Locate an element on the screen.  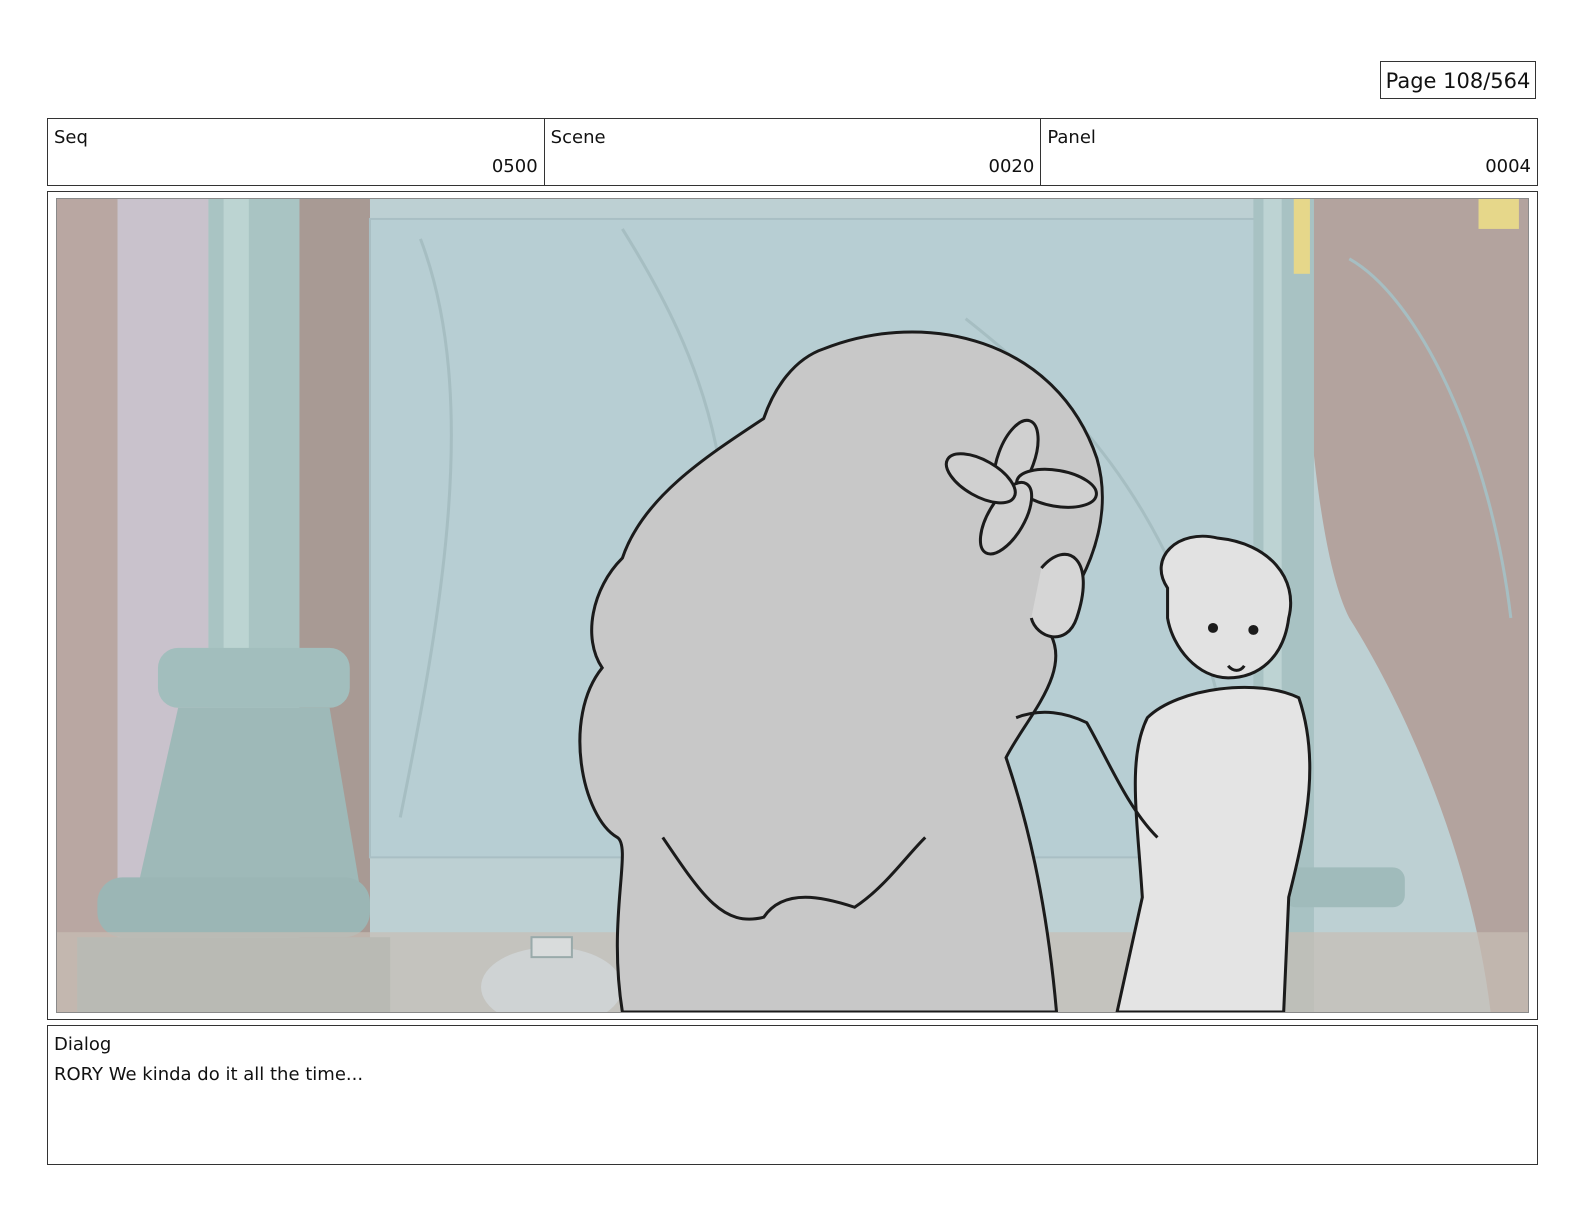
panel-info-header: Seq 0500 Scene 0020 Panel 0004 is located at coordinates (792, 152).